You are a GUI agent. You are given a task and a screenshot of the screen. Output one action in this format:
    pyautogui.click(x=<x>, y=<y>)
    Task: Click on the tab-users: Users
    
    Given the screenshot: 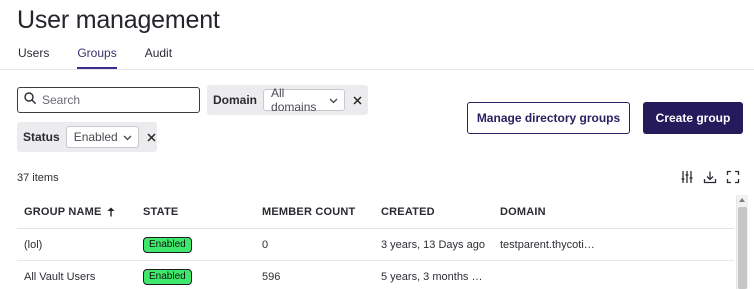 What is the action you would take?
    pyautogui.click(x=33, y=57)
    